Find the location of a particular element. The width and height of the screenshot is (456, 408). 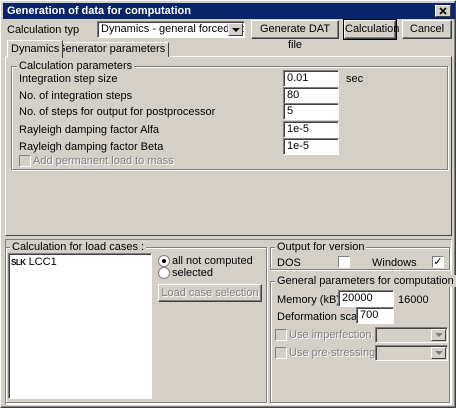

general-params-group-label: General parameters for computation is located at coordinates (365, 281).